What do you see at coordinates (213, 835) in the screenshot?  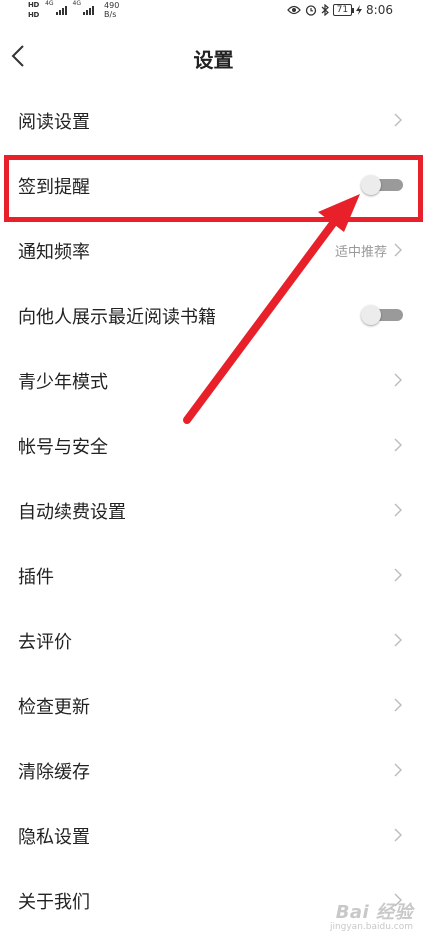 I see `settings-item-privacy: 隐私设置` at bounding box center [213, 835].